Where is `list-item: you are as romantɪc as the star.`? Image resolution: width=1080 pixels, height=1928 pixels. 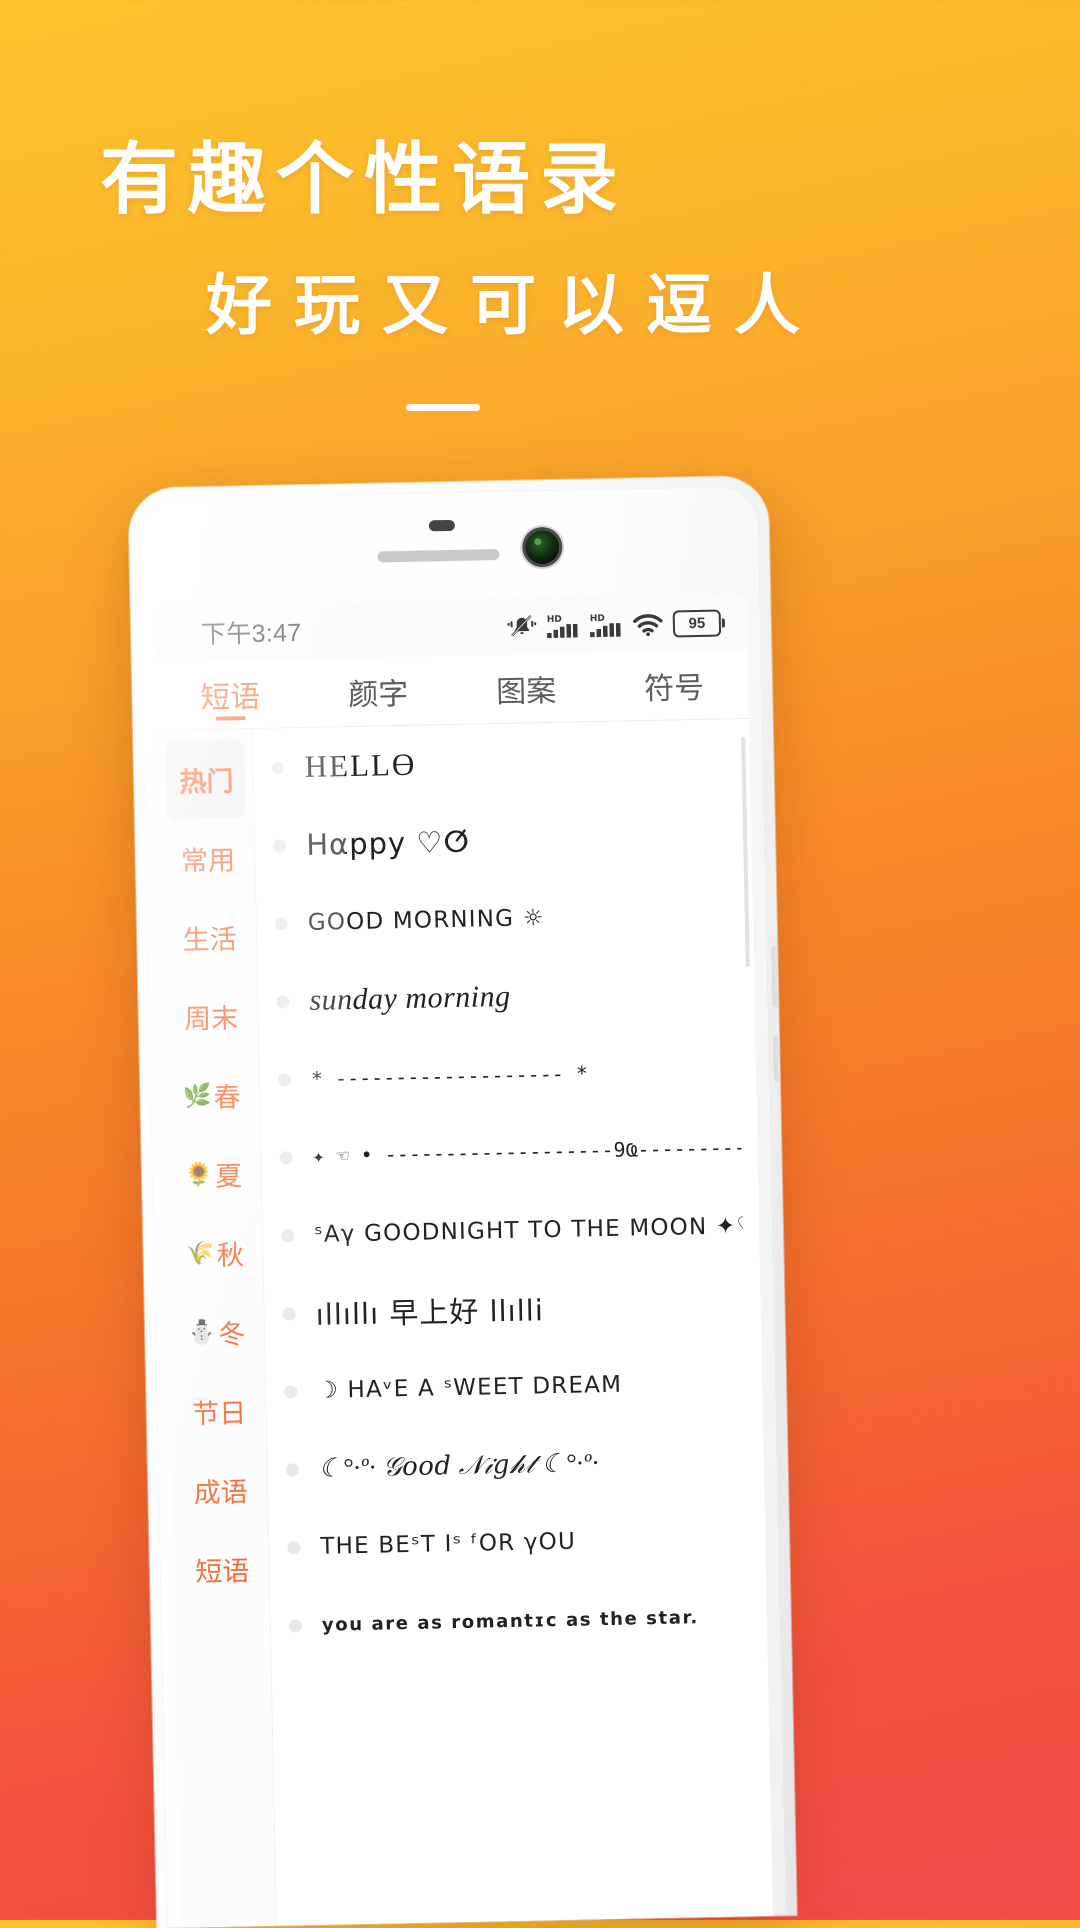 list-item: you are as romantɪc as the star. is located at coordinates (518, 1621).